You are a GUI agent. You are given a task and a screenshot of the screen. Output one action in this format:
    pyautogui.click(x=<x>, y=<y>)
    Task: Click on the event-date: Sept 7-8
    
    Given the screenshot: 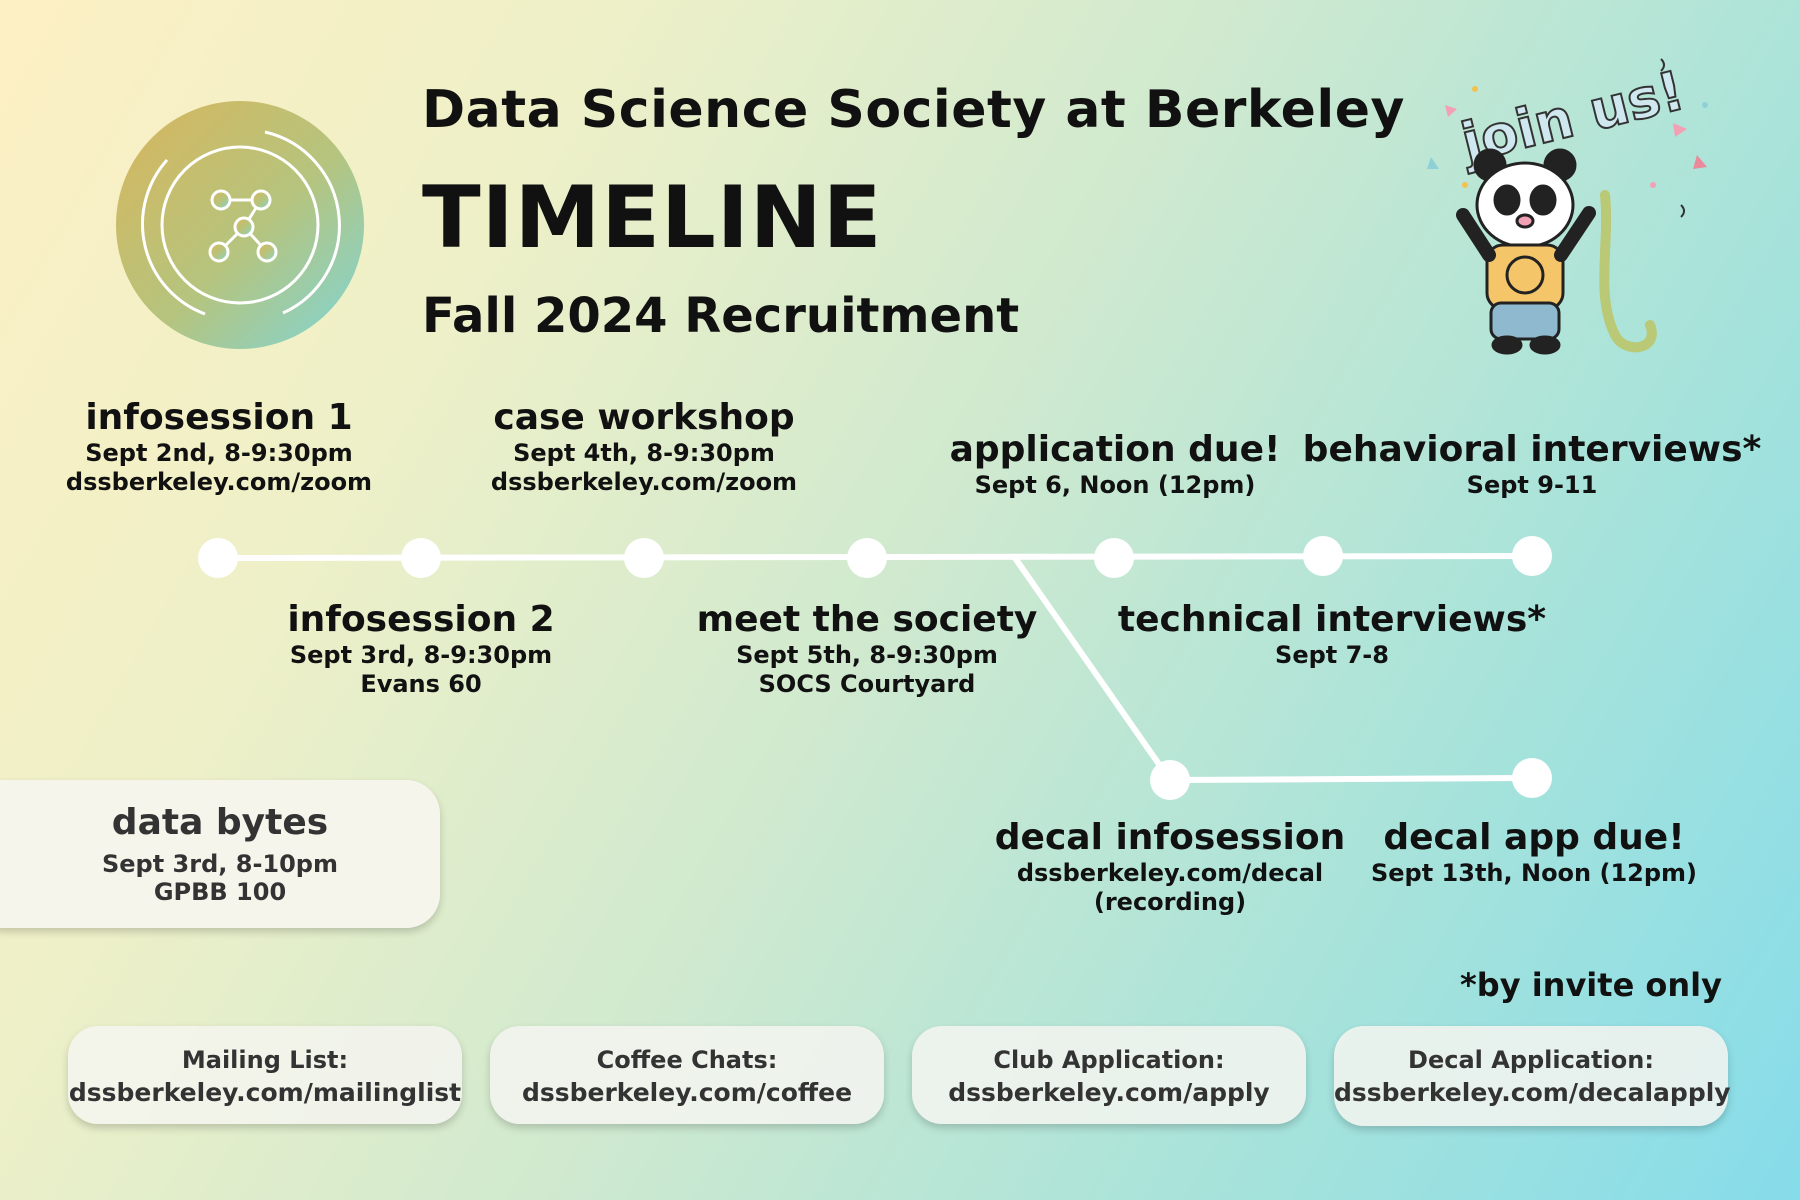 What is the action you would take?
    pyautogui.click(x=1332, y=655)
    